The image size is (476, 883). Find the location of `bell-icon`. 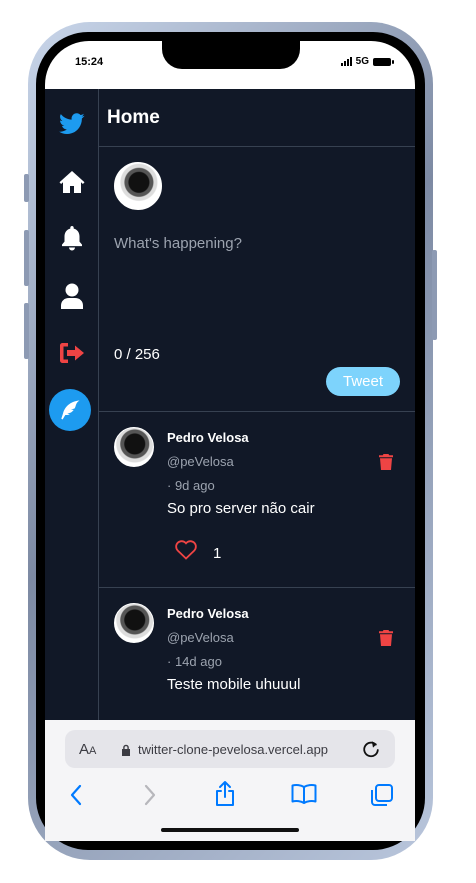

bell-icon is located at coordinates (71, 238).